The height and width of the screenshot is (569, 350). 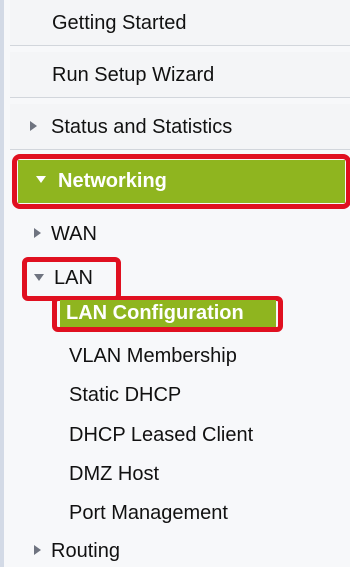 I want to click on nav-dmz-host-label: DMZ Host, so click(x=114, y=474).